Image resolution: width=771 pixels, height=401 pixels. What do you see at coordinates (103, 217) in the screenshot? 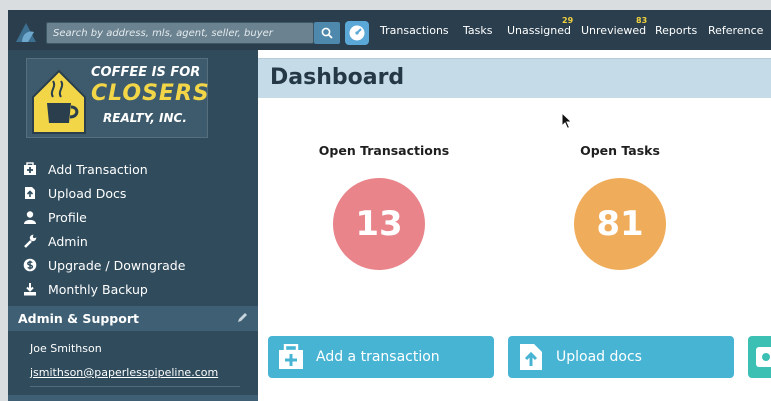
I see `sidebar-item-profile: Profile` at bounding box center [103, 217].